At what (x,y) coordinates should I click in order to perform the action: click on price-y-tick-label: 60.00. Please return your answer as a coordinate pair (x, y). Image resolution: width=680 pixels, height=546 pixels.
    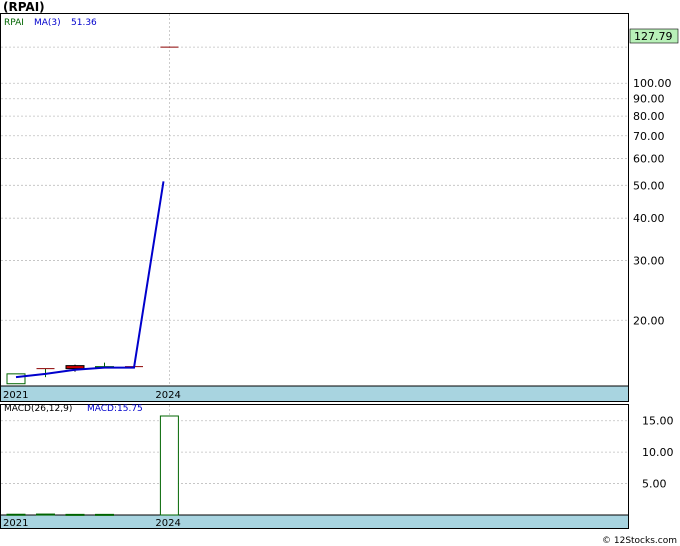
    Looking at the image, I should click on (649, 158).